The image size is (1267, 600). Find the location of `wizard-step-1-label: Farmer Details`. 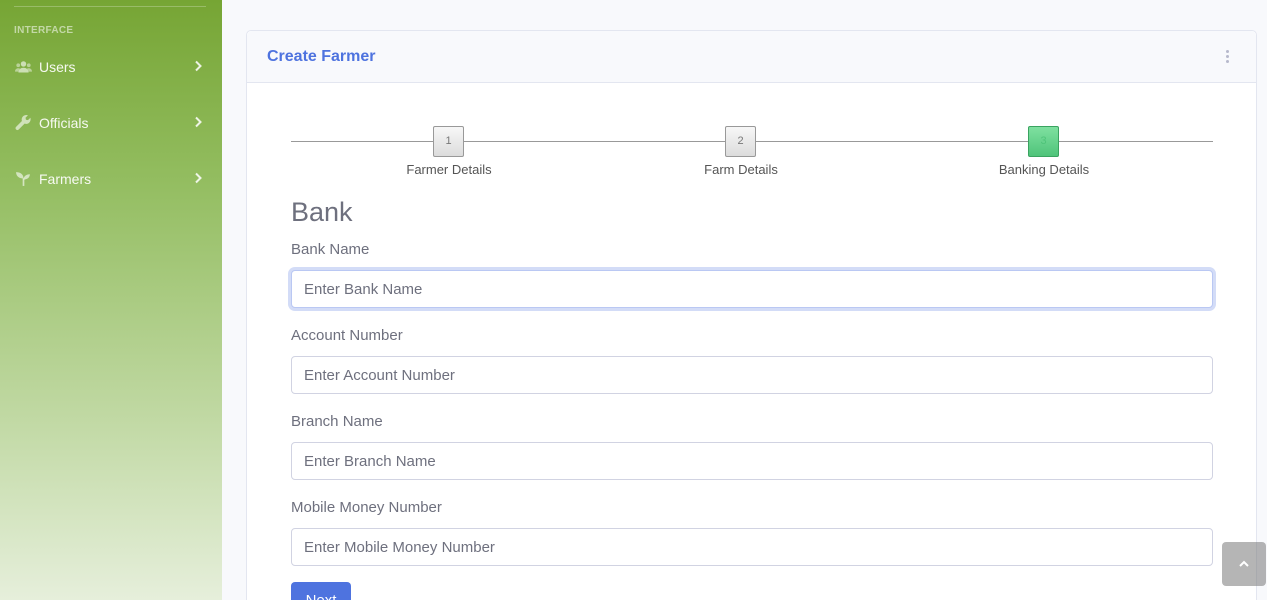

wizard-step-1-label: Farmer Details is located at coordinates (449, 169).